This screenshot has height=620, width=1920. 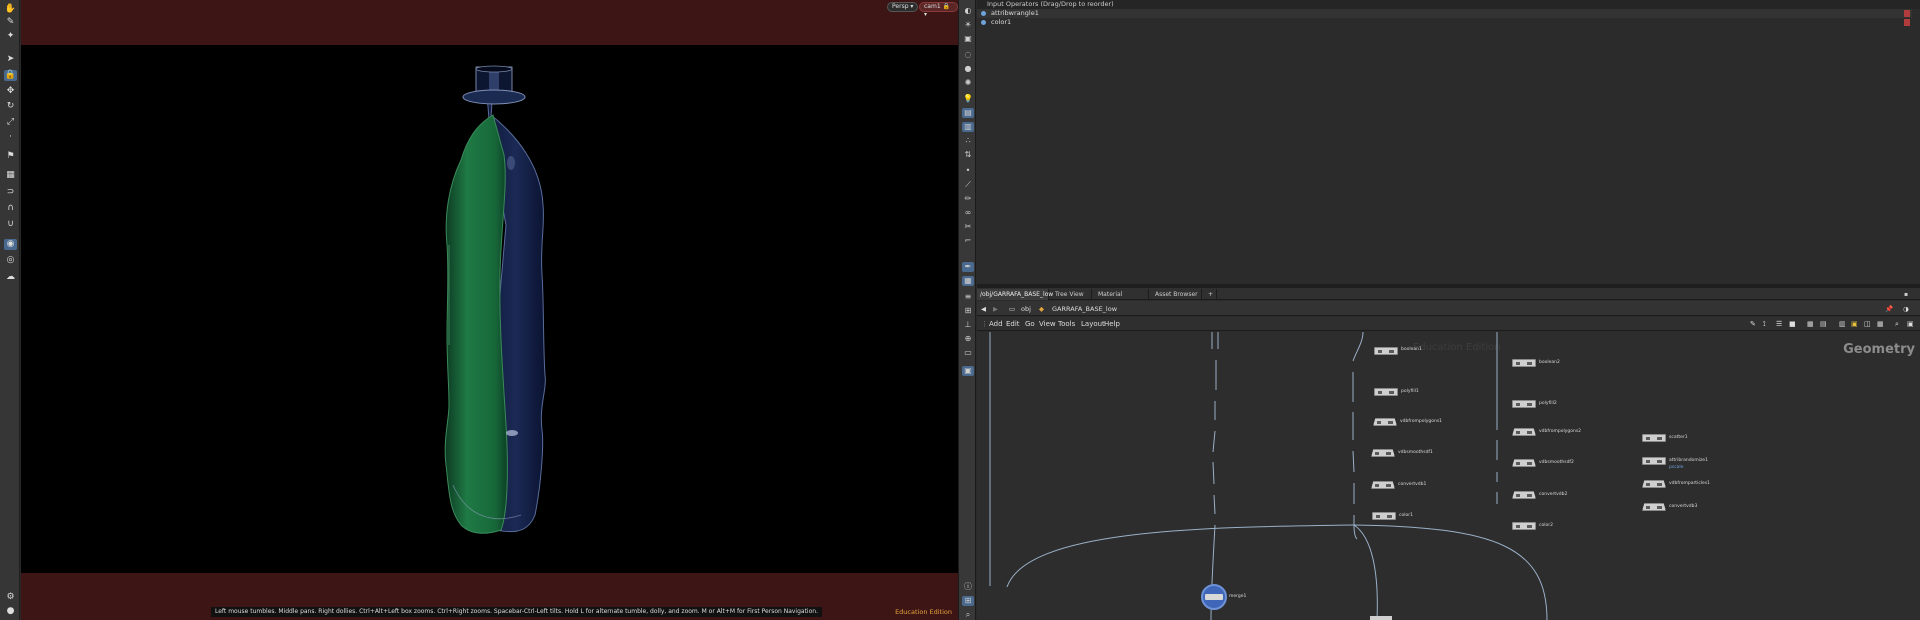 I want to click on grid-snap-icon: ▦, so click(x=10, y=175).